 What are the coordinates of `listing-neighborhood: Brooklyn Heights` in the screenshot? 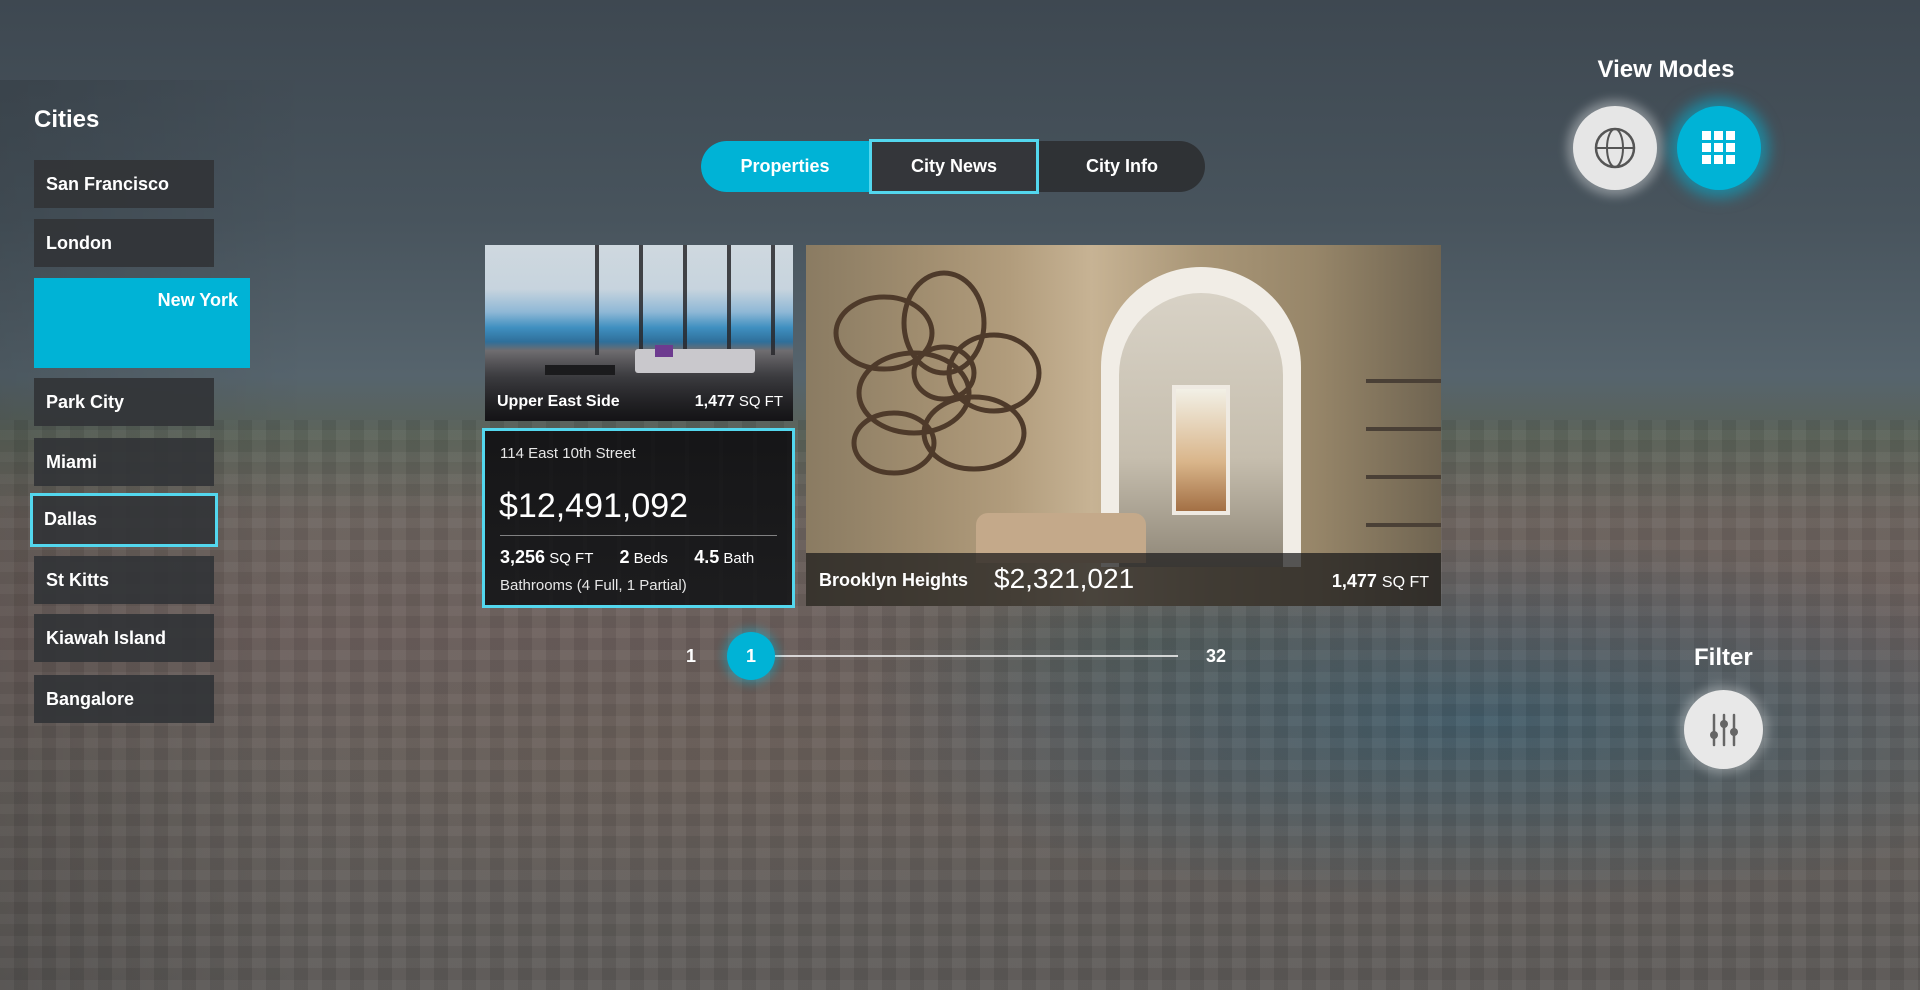 It's located at (894, 580).